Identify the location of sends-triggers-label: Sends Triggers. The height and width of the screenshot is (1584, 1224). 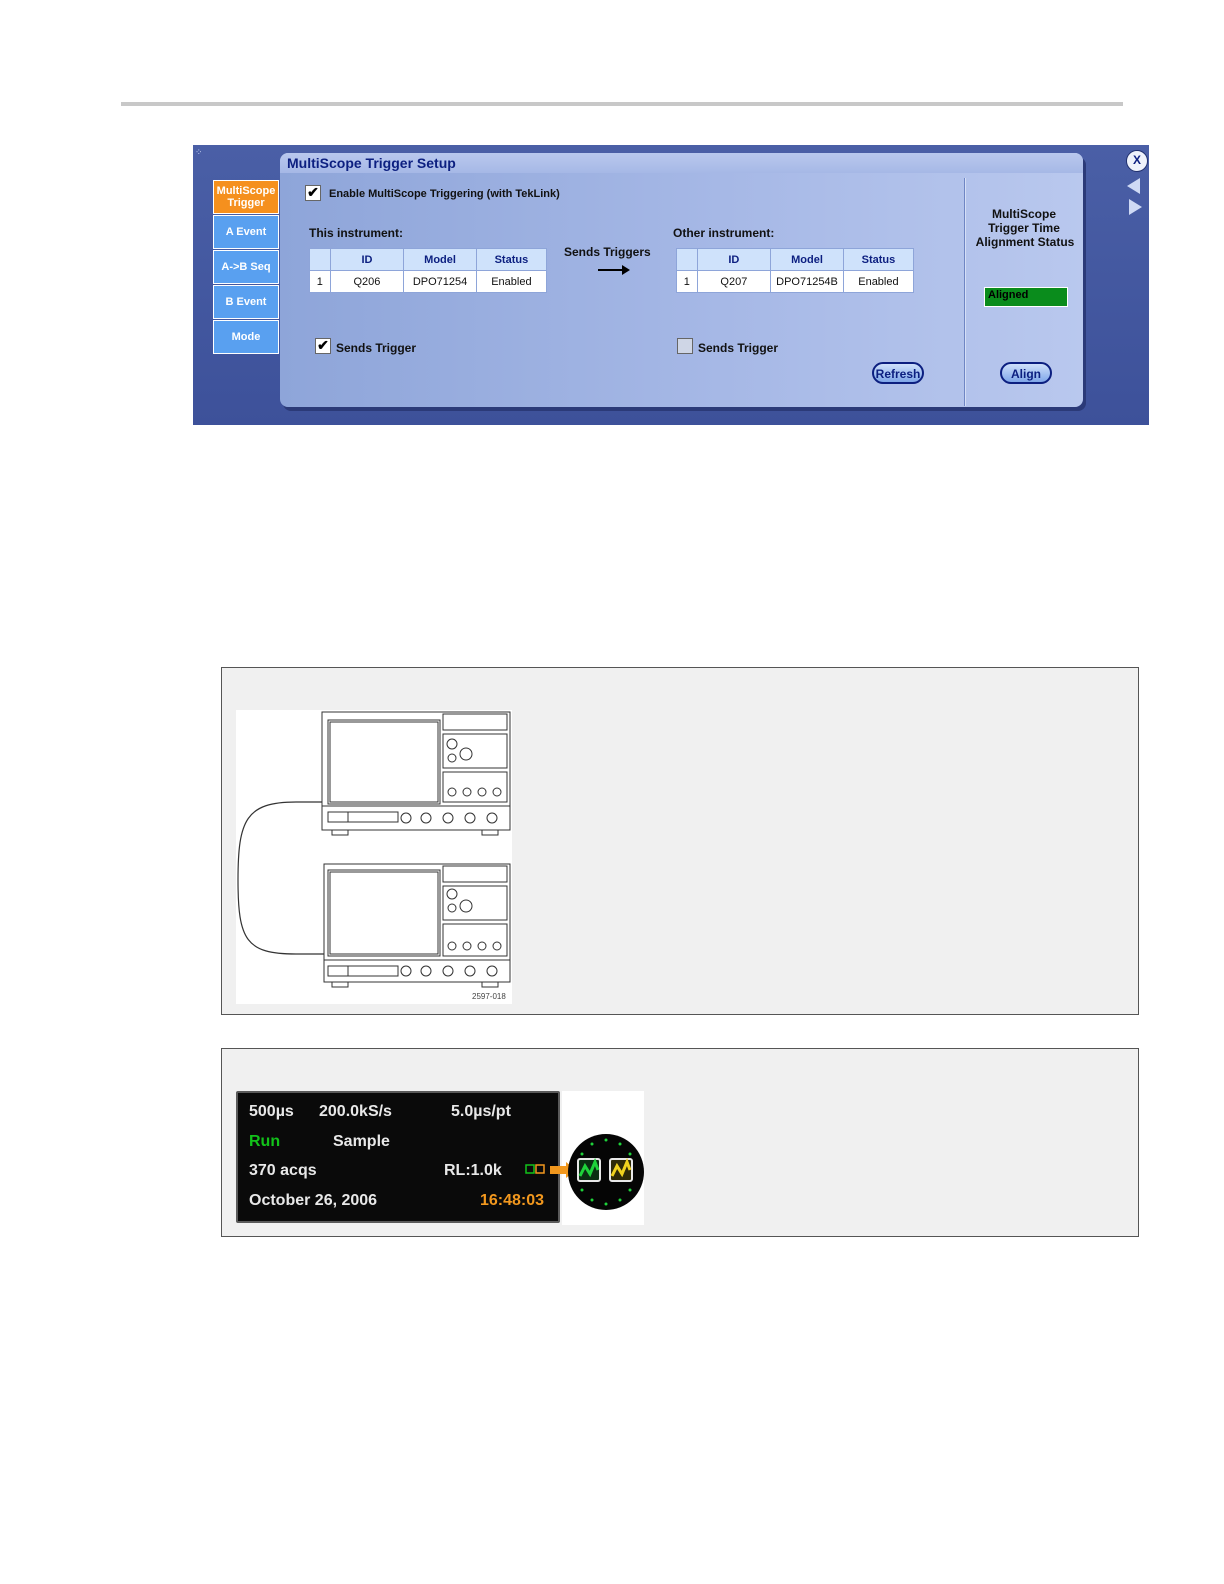
(607, 252).